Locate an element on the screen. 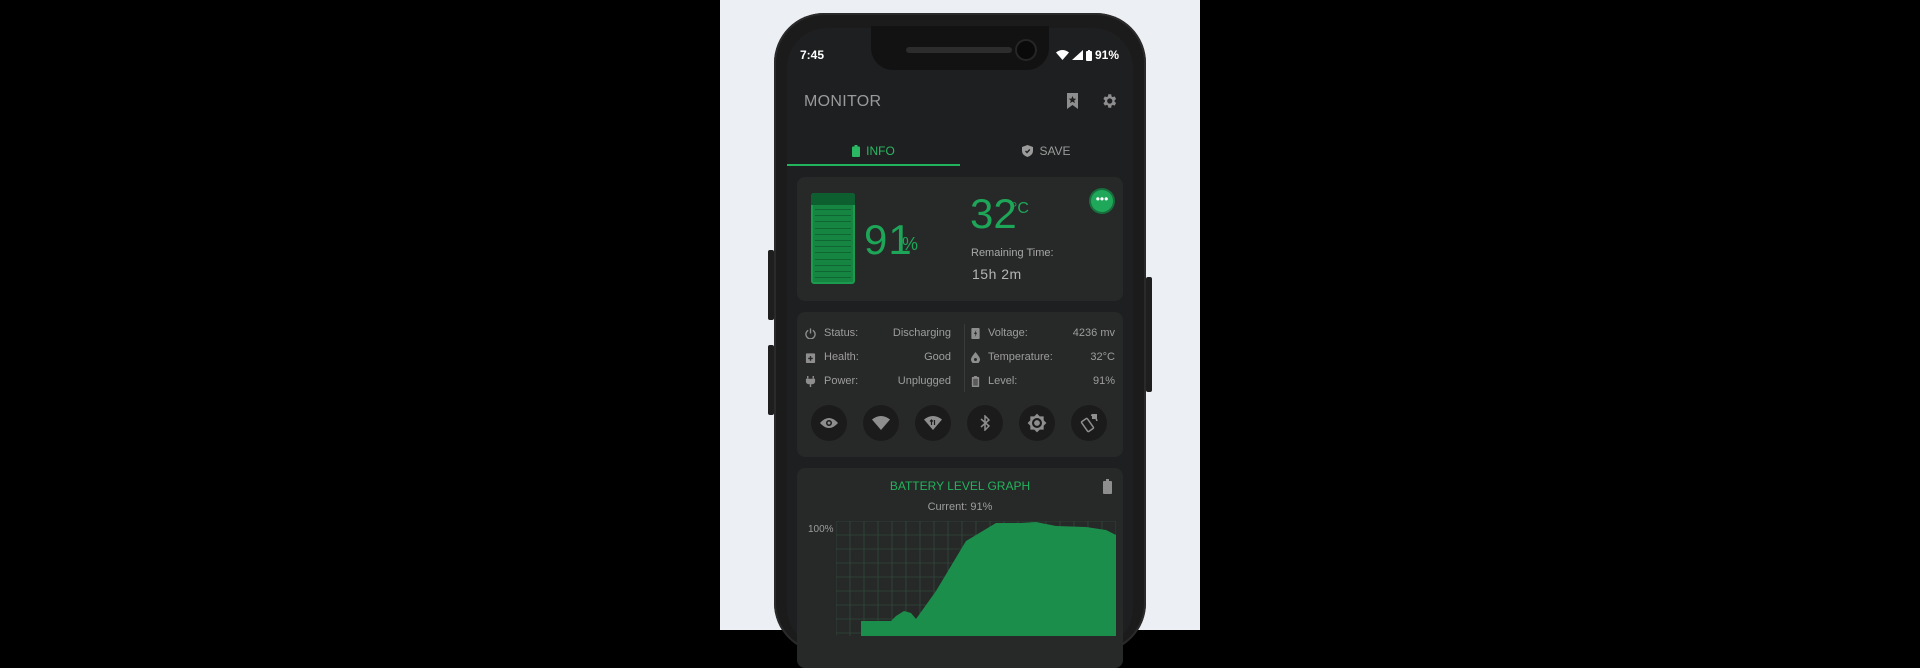  details-divider is located at coordinates (964, 358).